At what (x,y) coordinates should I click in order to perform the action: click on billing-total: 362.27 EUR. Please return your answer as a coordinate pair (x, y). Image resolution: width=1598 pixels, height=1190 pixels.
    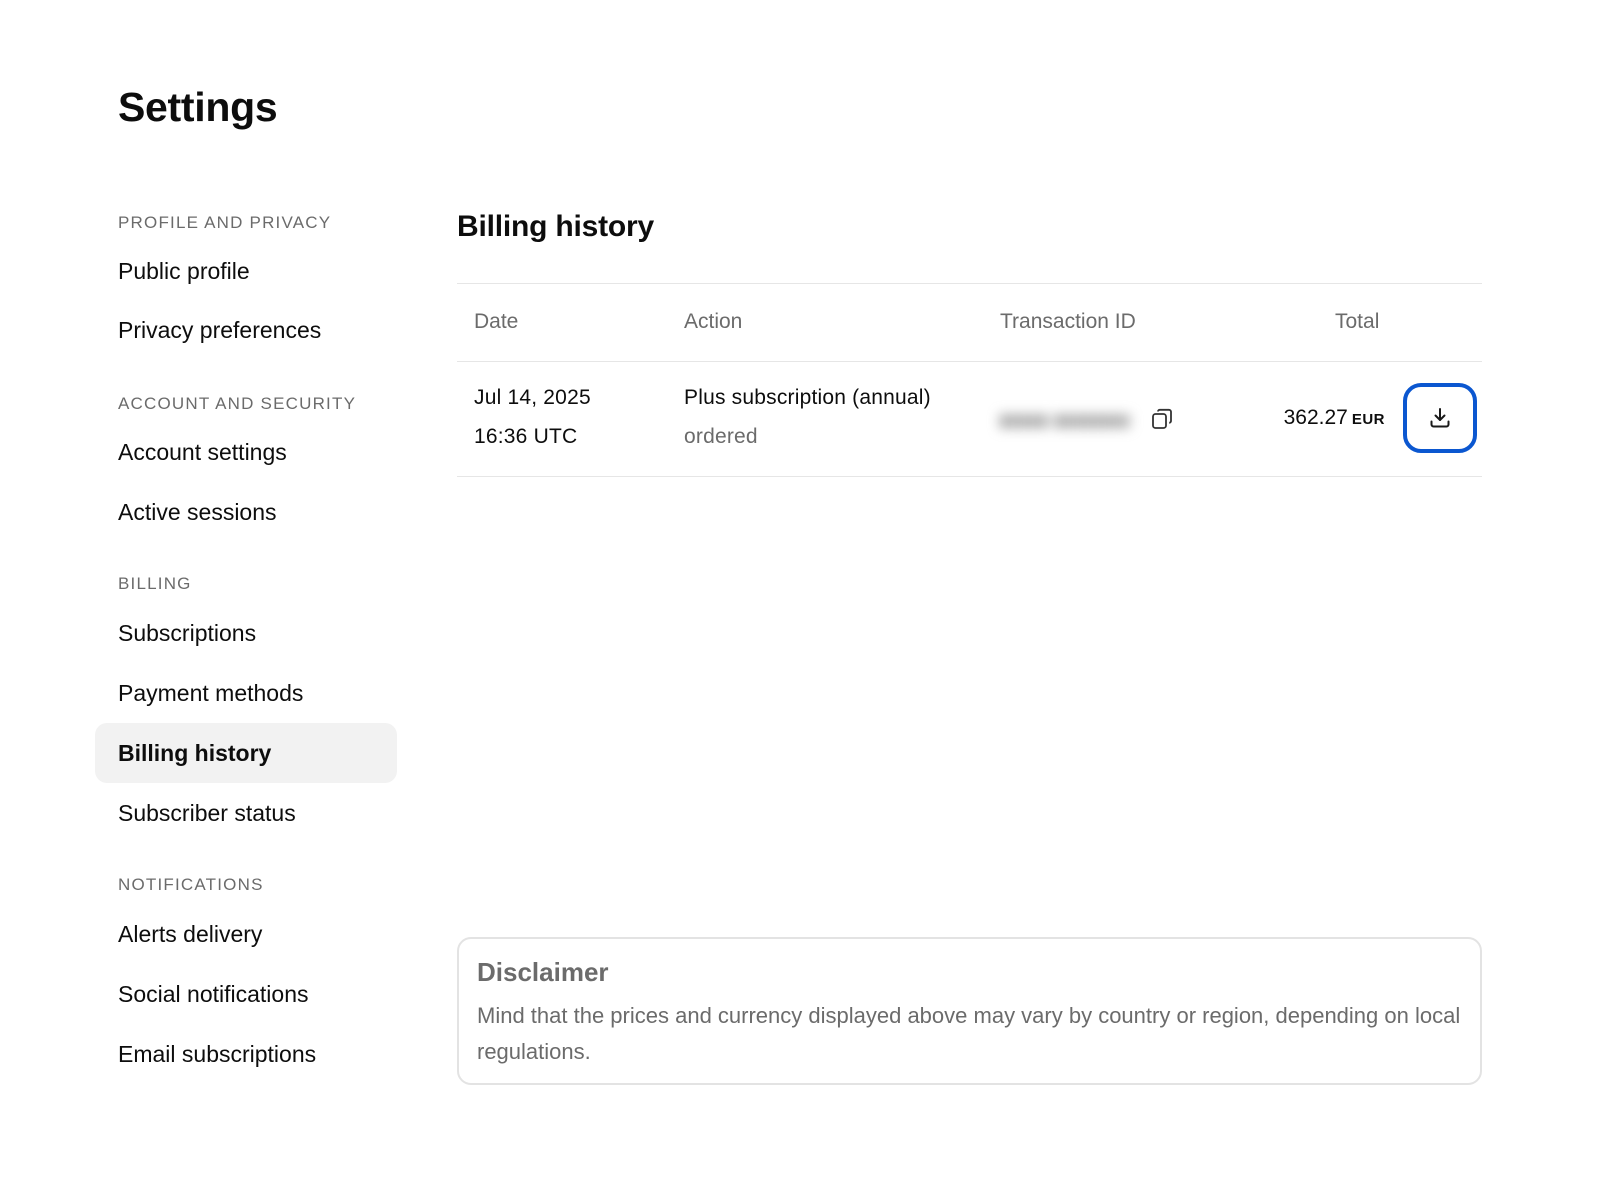
    Looking at the image, I should click on (1334, 418).